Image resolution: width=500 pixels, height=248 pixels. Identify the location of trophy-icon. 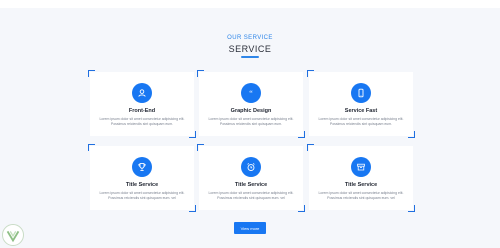
(142, 167).